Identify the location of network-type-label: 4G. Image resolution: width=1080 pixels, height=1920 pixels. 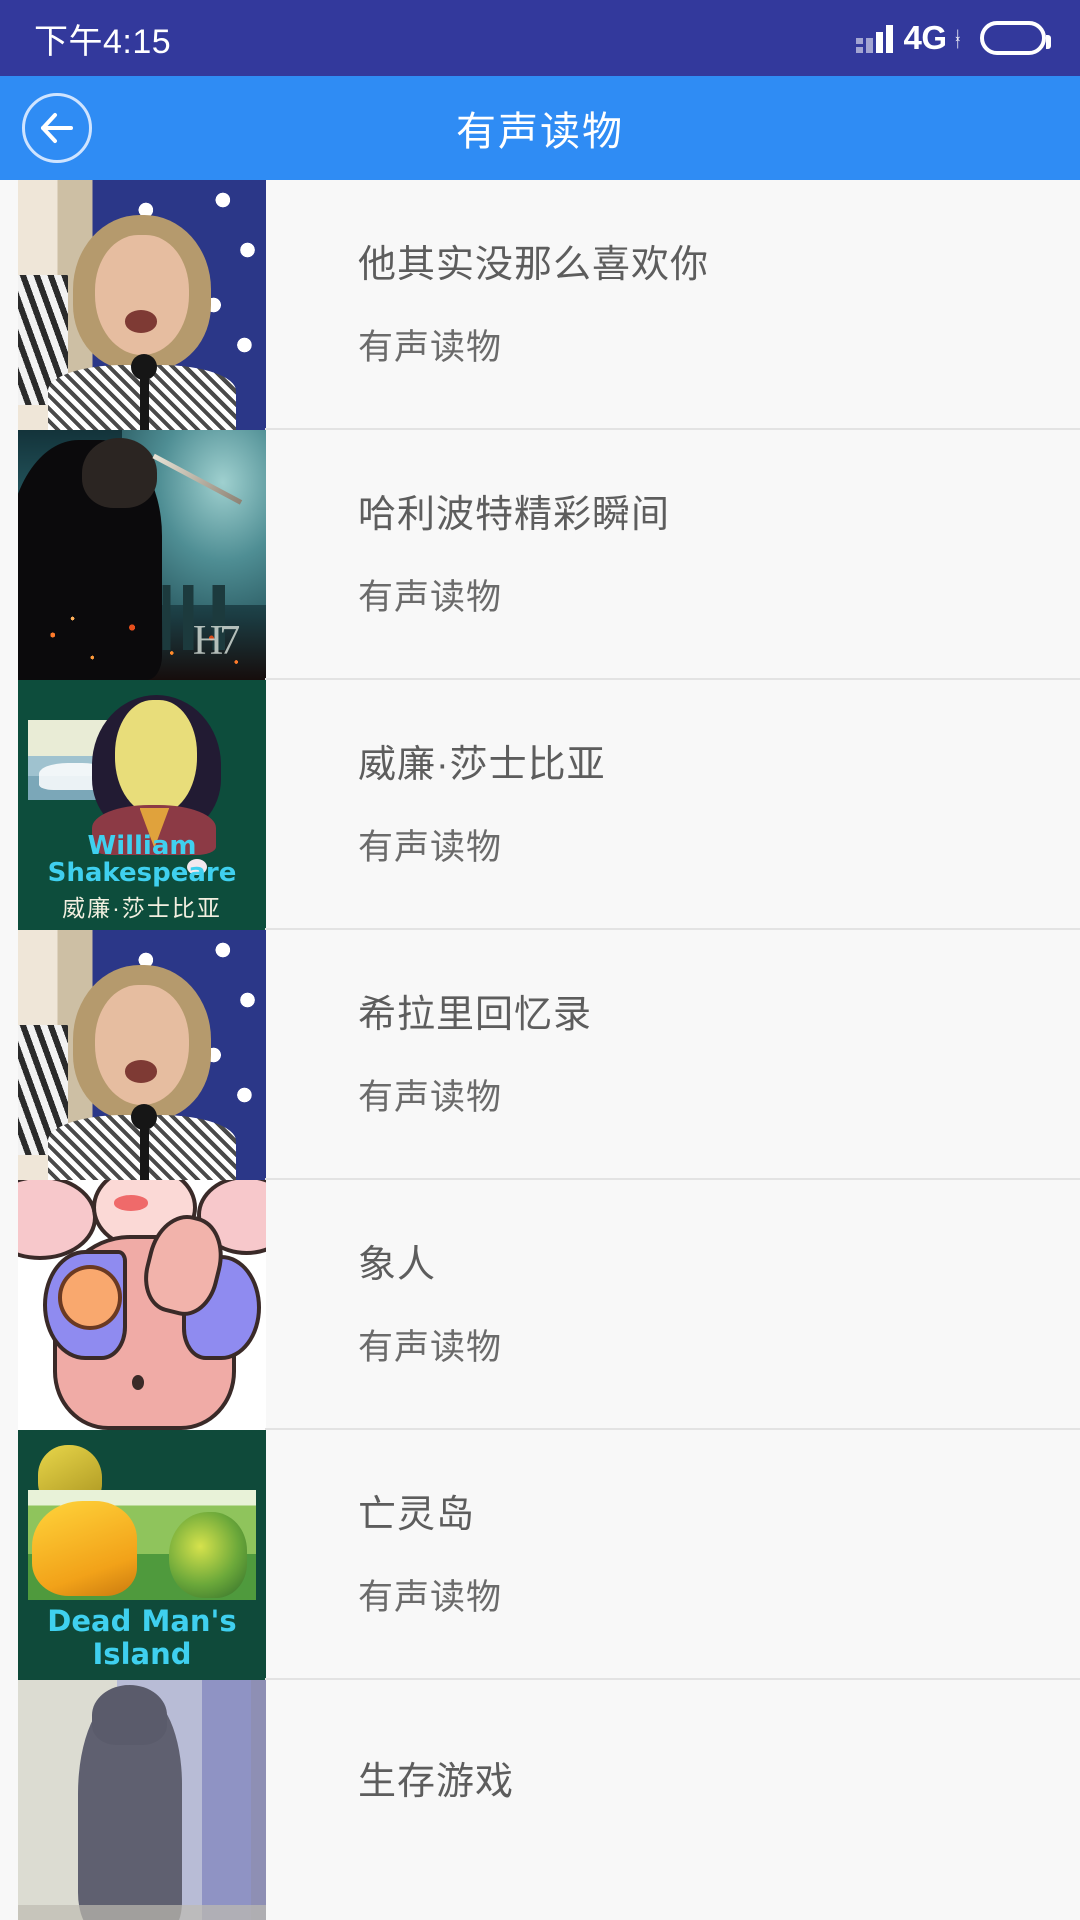
(925, 37).